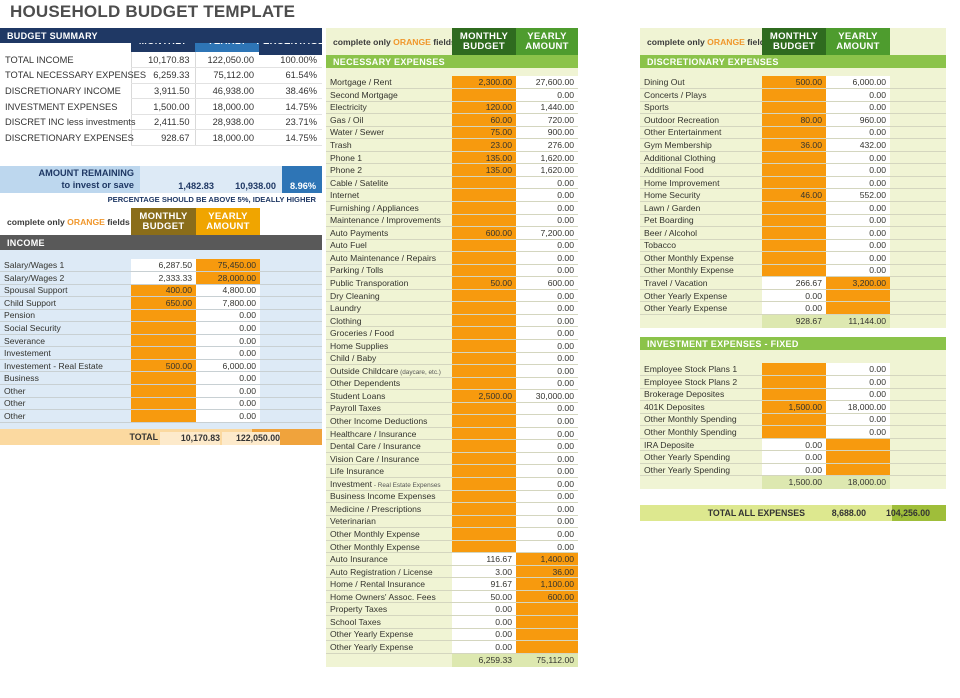 This screenshot has width=960, height=698. What do you see at coordinates (484, 396) in the screenshot?
I see `row-monthly-value: 2,500.00` at bounding box center [484, 396].